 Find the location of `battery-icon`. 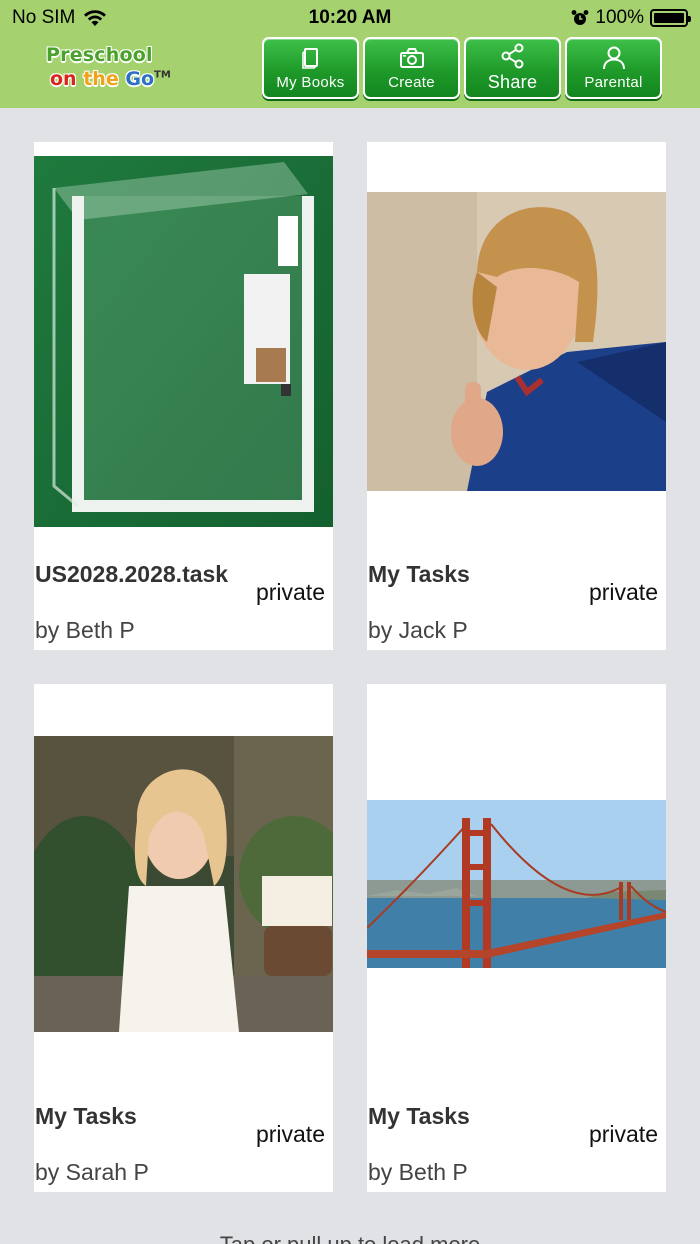

battery-icon is located at coordinates (670, 18).